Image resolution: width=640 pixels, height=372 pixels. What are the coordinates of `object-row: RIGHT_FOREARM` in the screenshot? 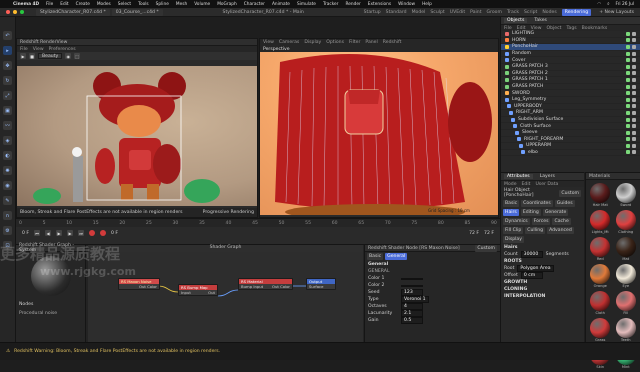 It's located at (570, 140).